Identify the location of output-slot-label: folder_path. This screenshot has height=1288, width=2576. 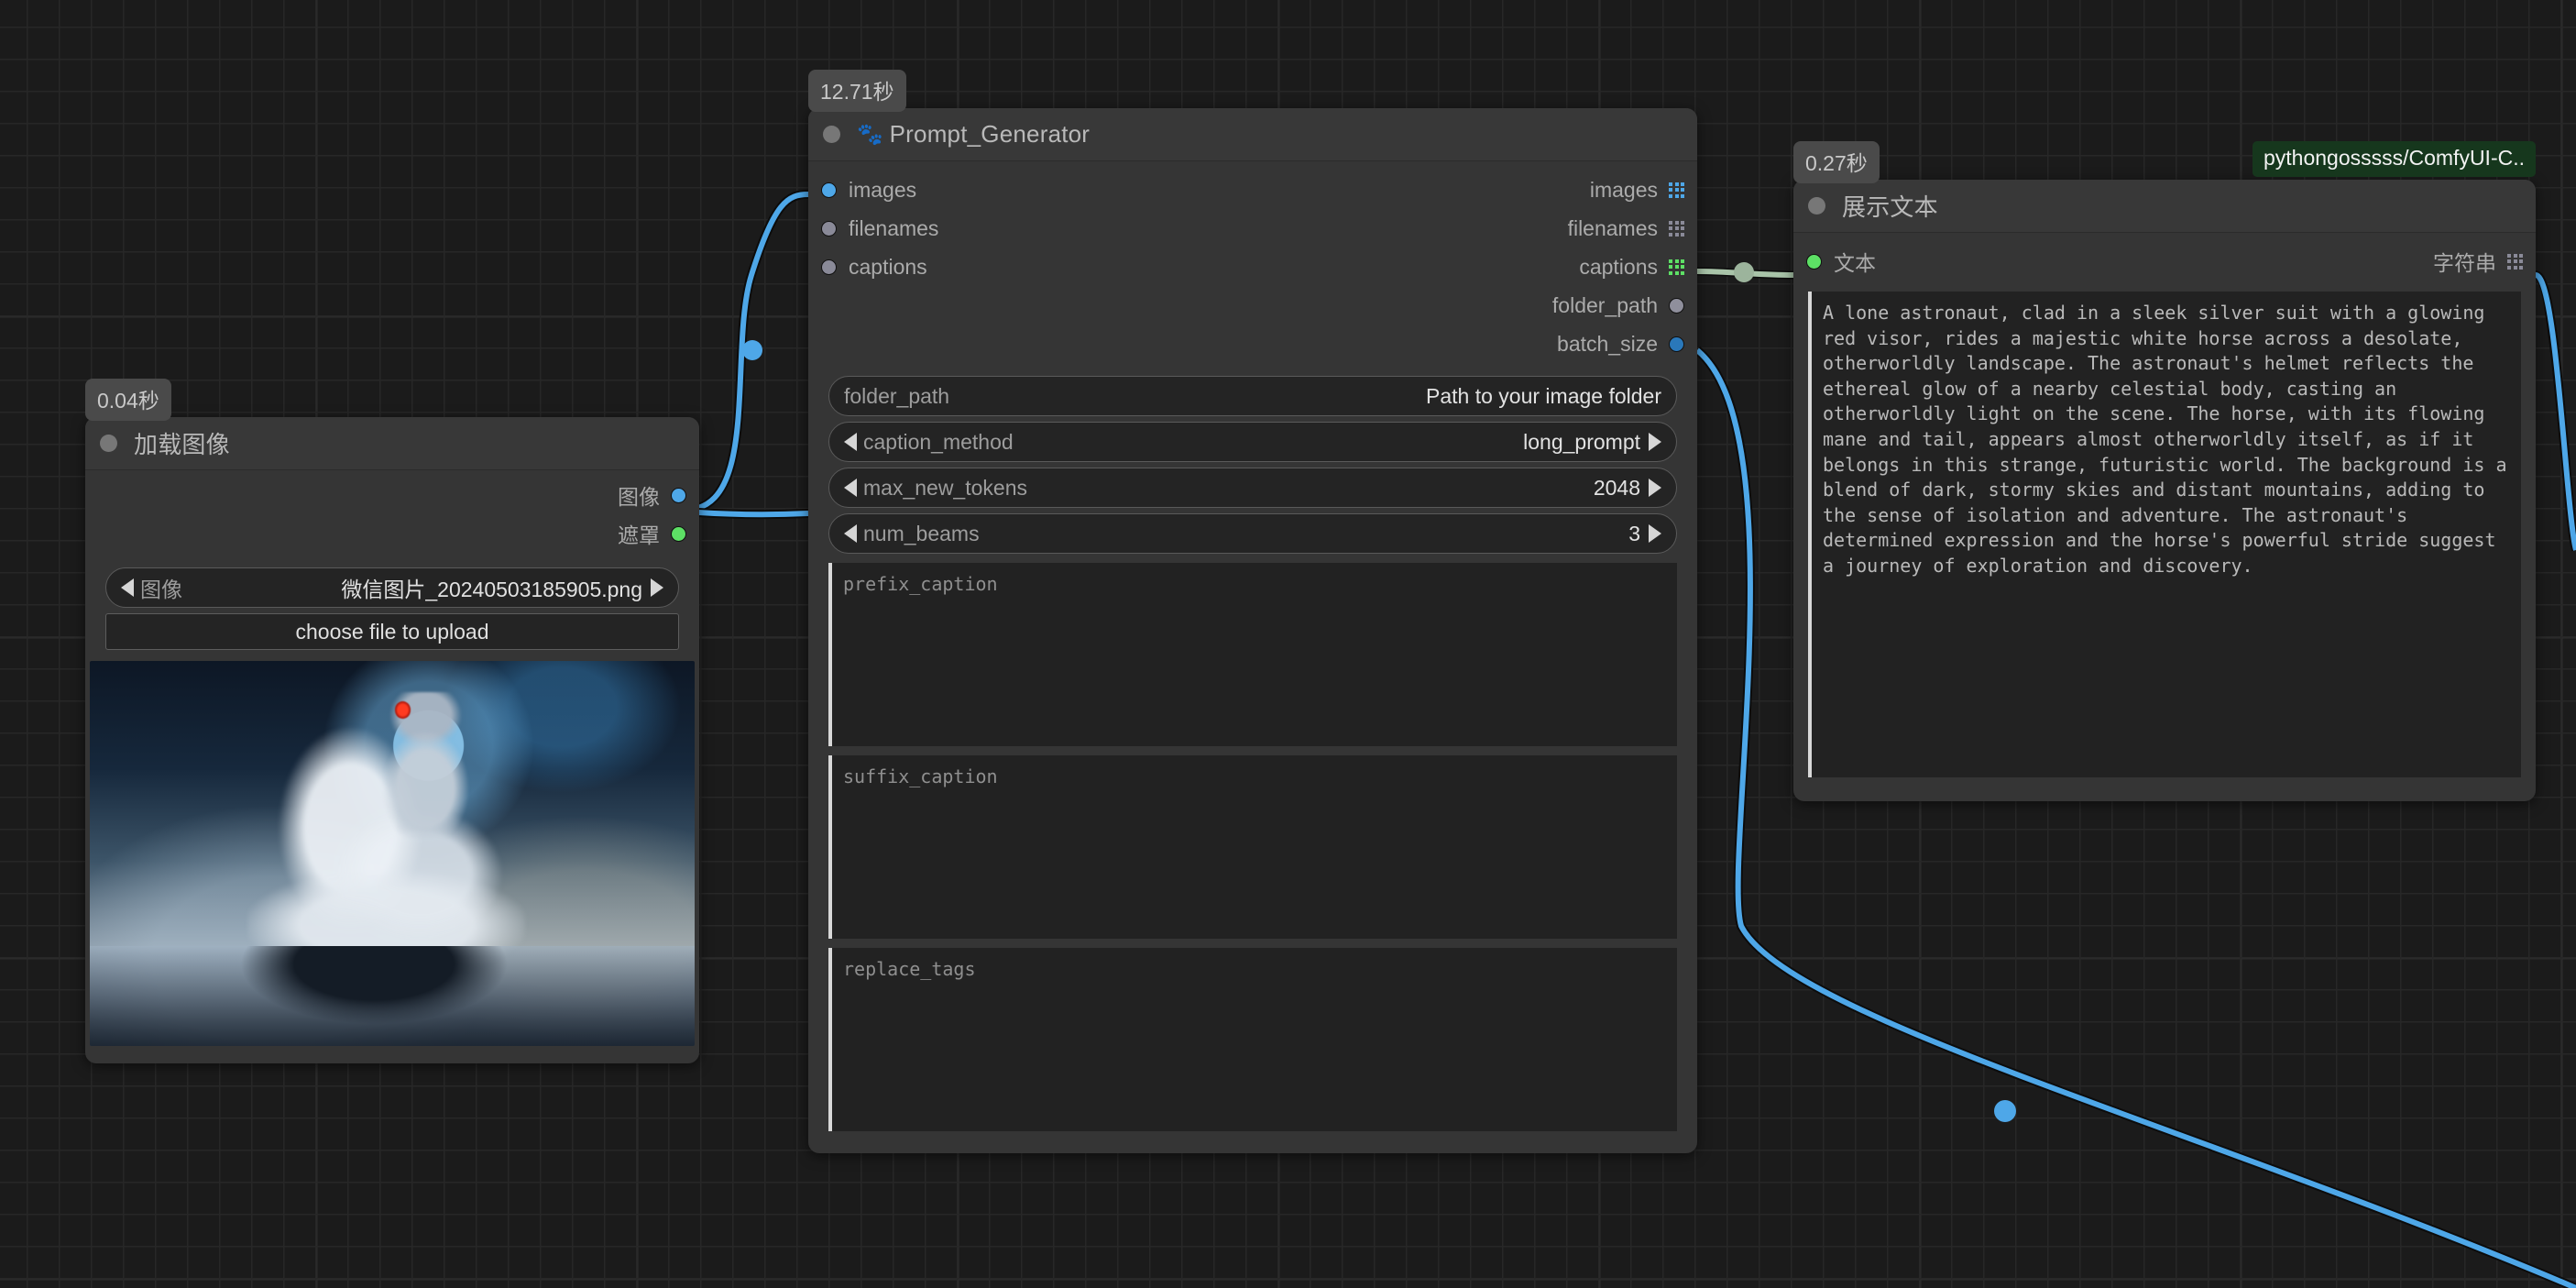
(1604, 304).